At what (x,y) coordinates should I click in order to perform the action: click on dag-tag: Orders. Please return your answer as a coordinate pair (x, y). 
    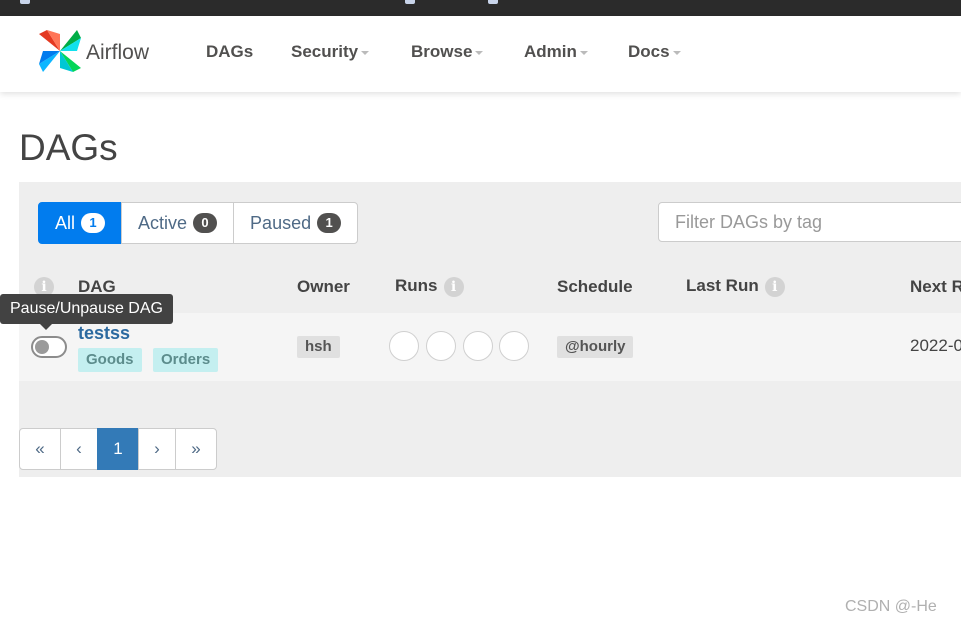
    Looking at the image, I should click on (186, 360).